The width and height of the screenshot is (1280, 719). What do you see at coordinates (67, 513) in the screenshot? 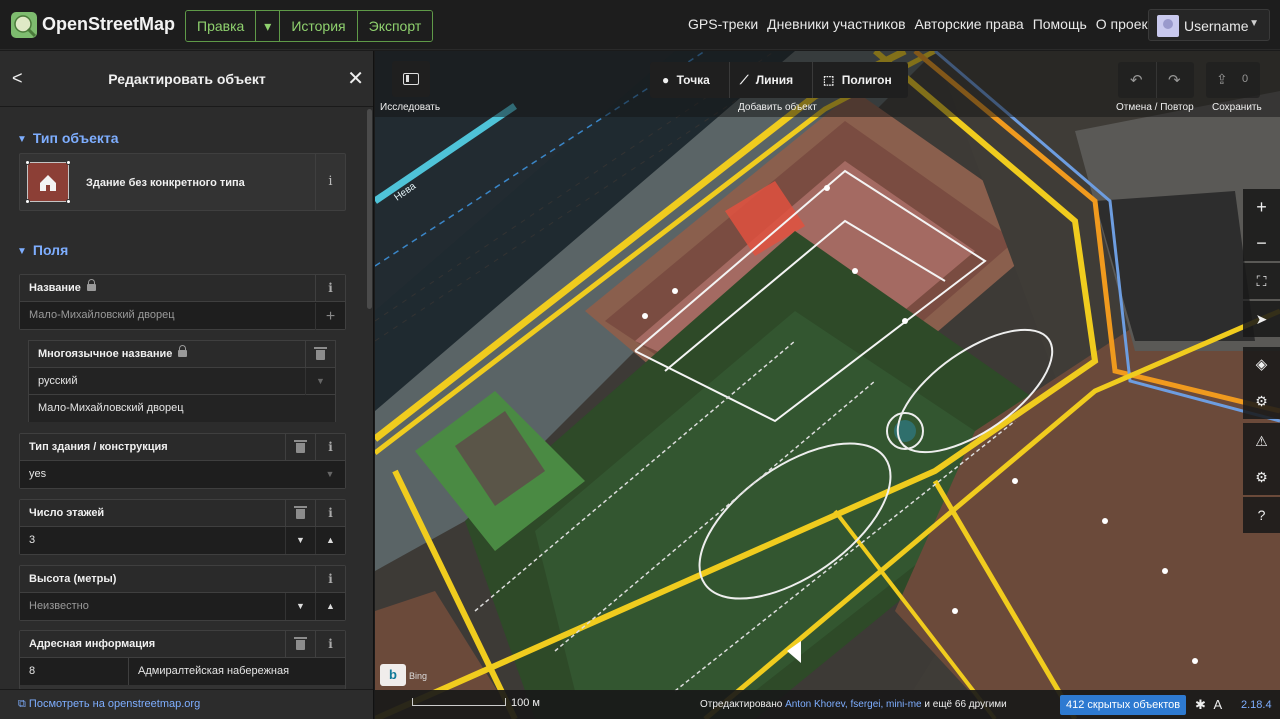
I see `levels-label: Число этажей` at bounding box center [67, 513].